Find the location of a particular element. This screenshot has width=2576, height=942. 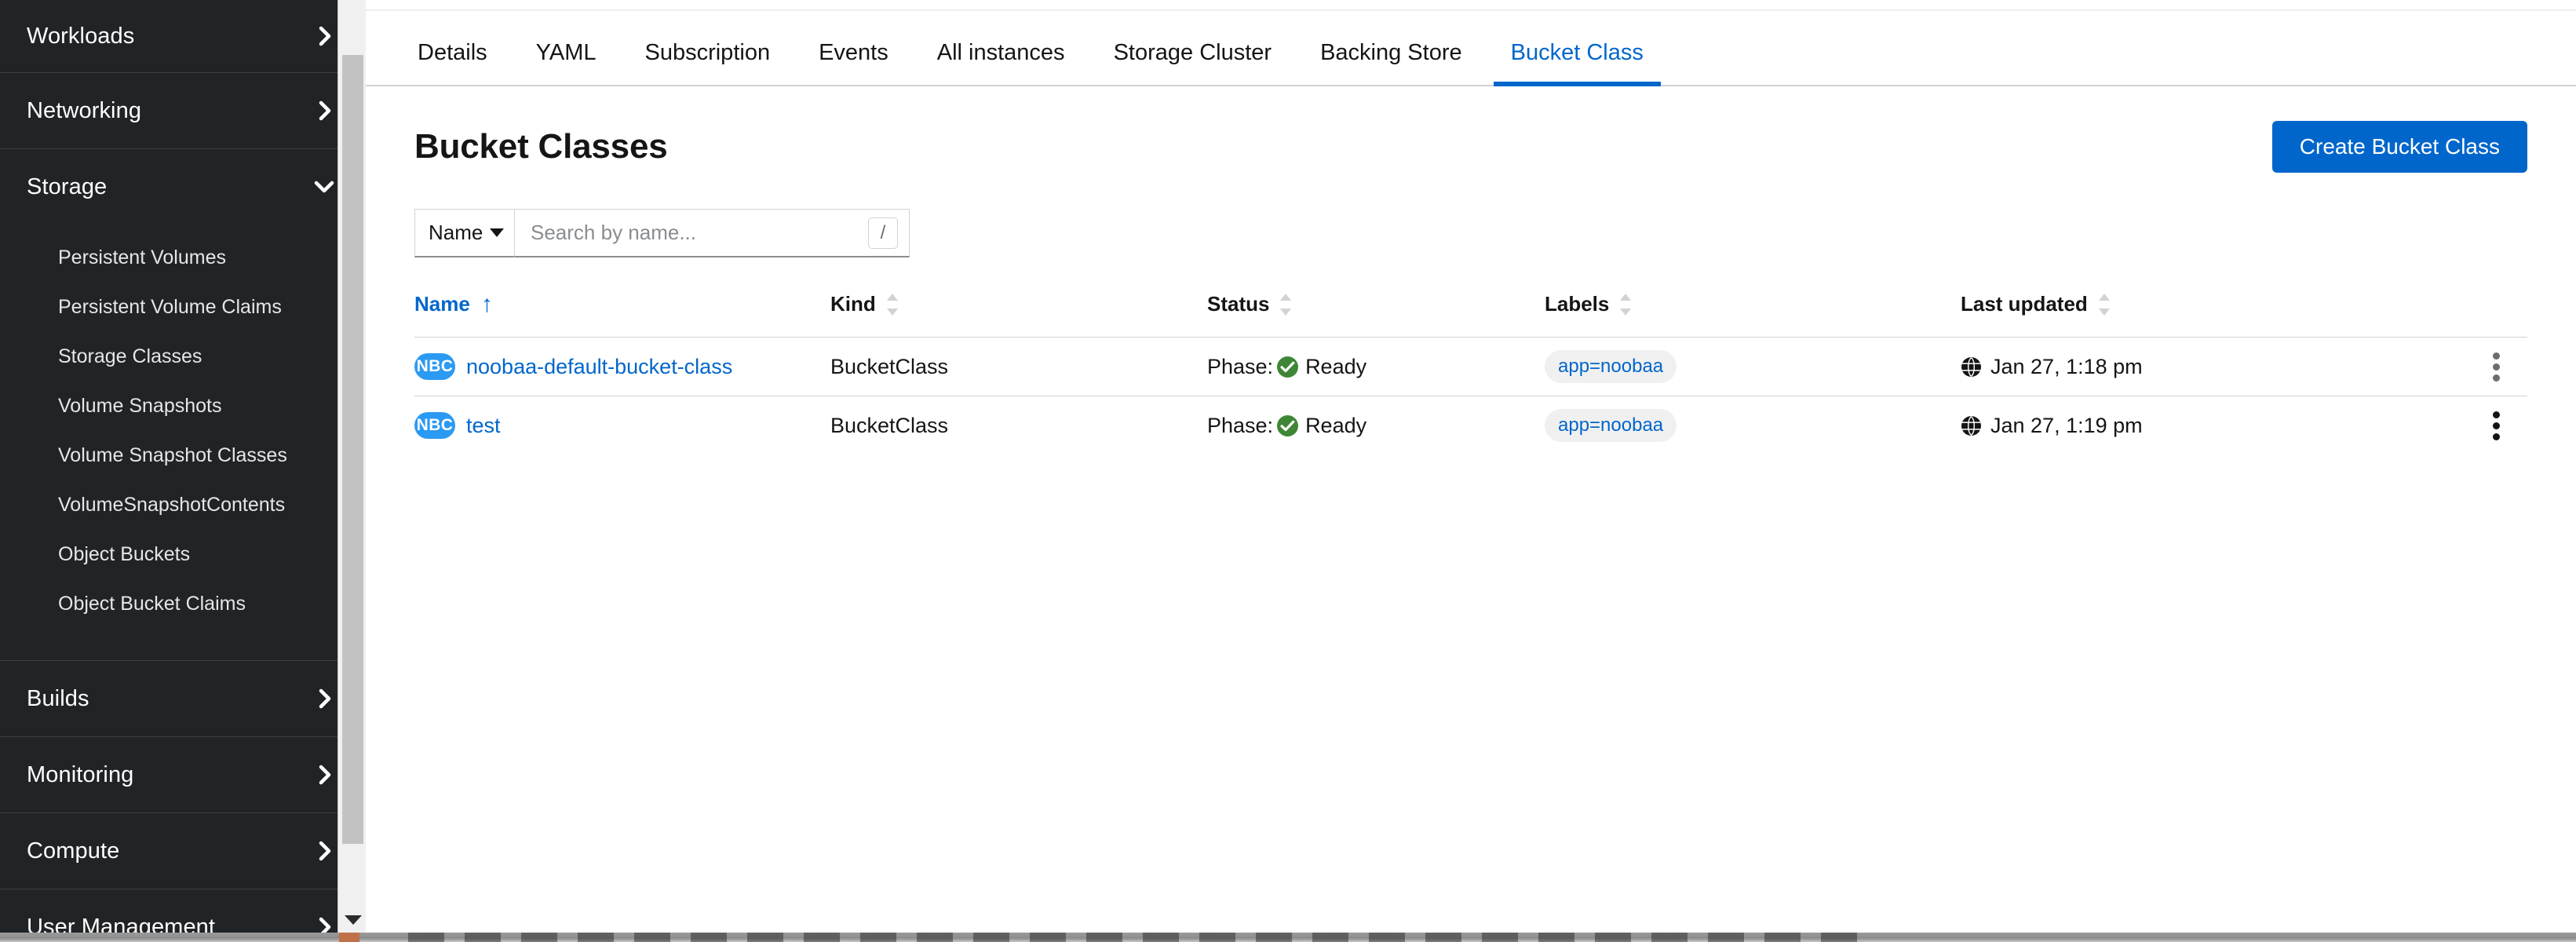

sidebar-item-volume-snapshots: Volume Snapshots is located at coordinates (183, 406).